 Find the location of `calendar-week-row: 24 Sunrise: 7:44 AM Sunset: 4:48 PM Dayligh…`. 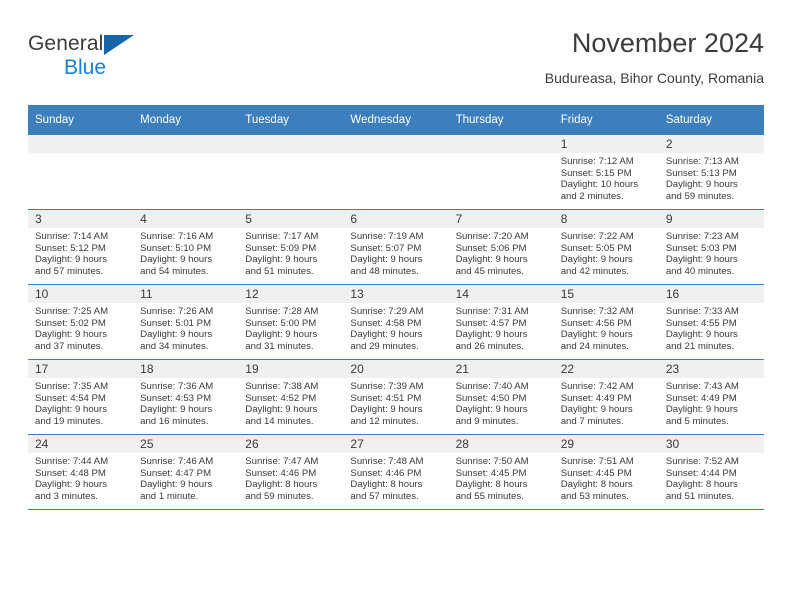

calendar-week-row: 24 Sunrise: 7:44 AM Sunset: 4:48 PM Dayligh… is located at coordinates (396, 472).